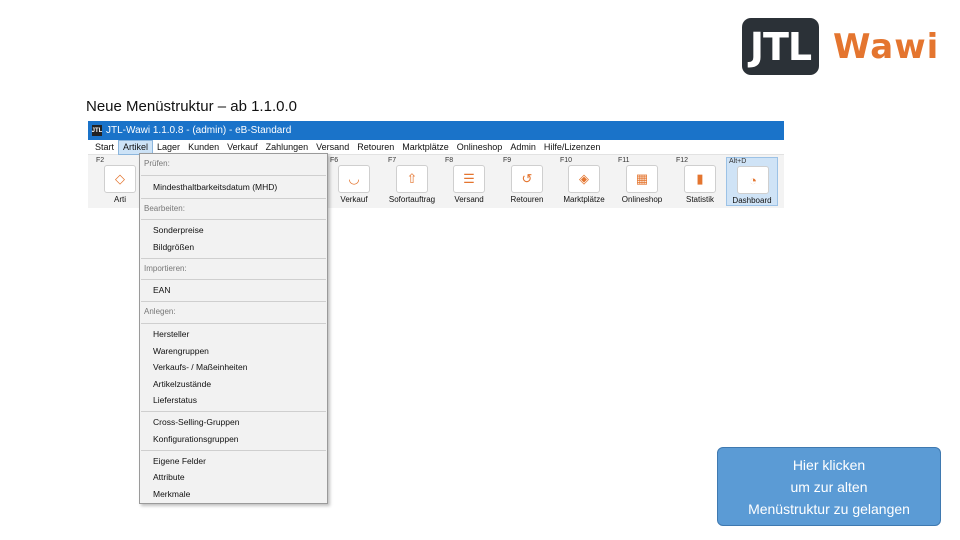  I want to click on tool-key: F12, so click(682, 160).